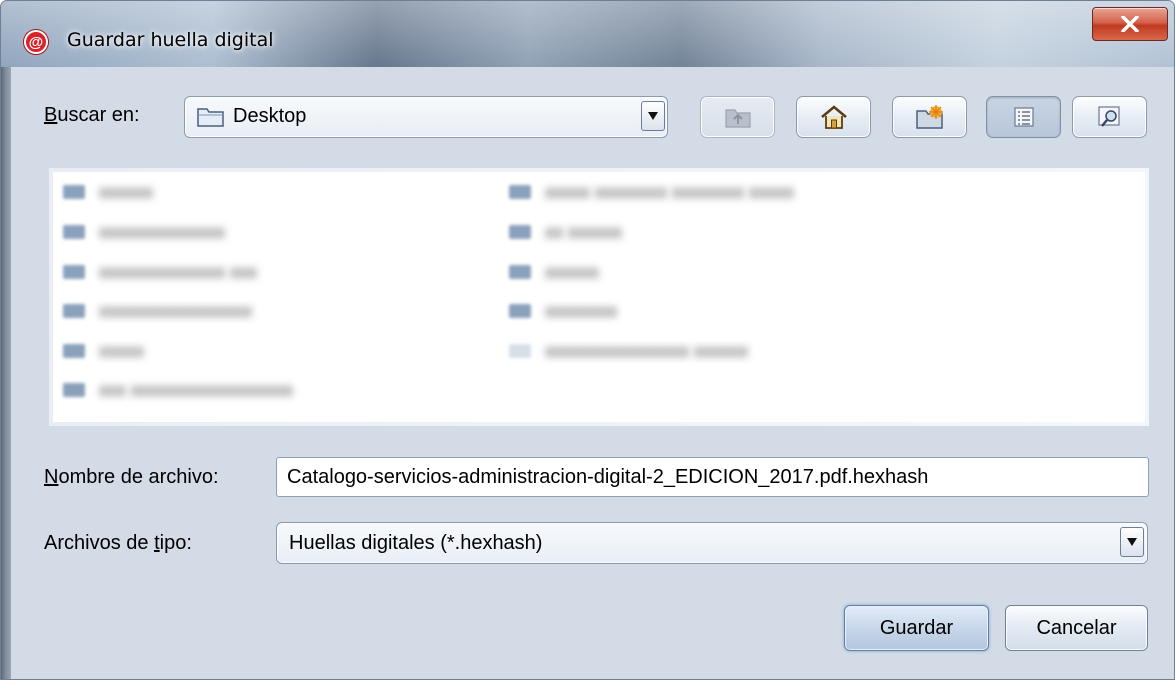 This screenshot has width=1175, height=680. Describe the element at coordinates (587, 34) in the screenshot. I see `title-bar: @ Guardar huella digital` at that location.